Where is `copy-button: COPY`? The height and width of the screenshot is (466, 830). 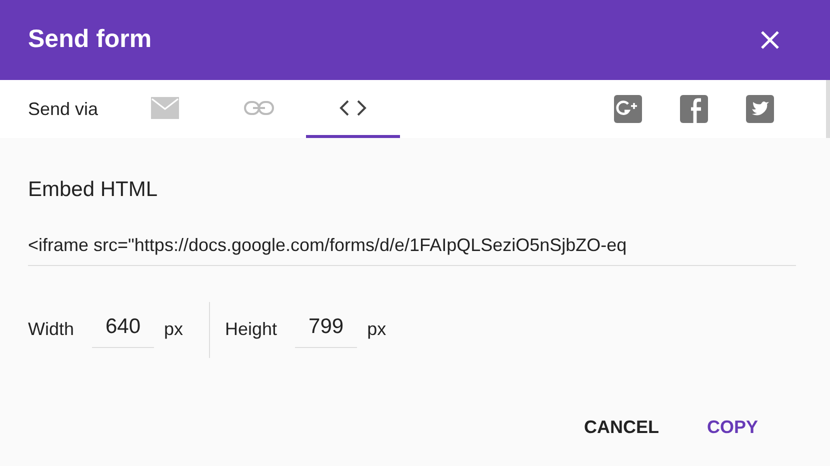
copy-button: COPY is located at coordinates (732, 427).